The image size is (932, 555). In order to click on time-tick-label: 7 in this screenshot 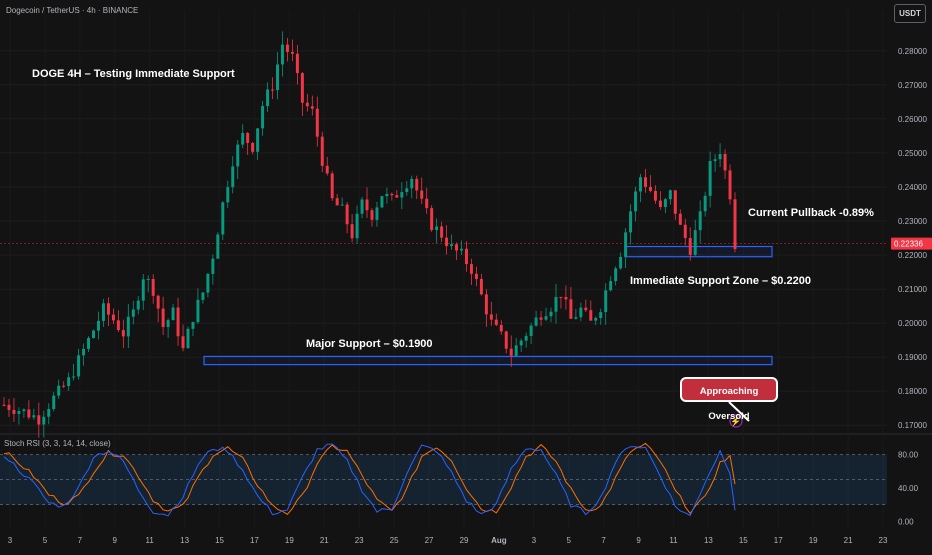, I will do `click(80, 540)`.